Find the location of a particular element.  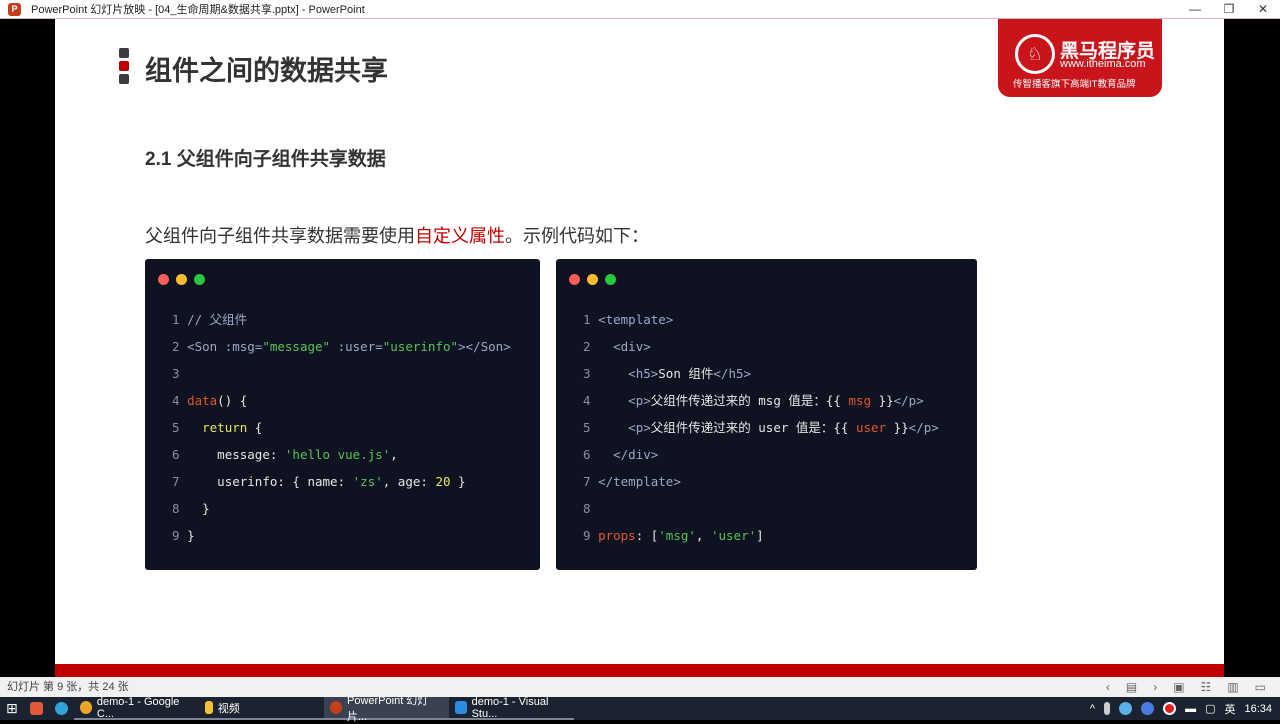

code-token: "message" is located at coordinates (296, 346).